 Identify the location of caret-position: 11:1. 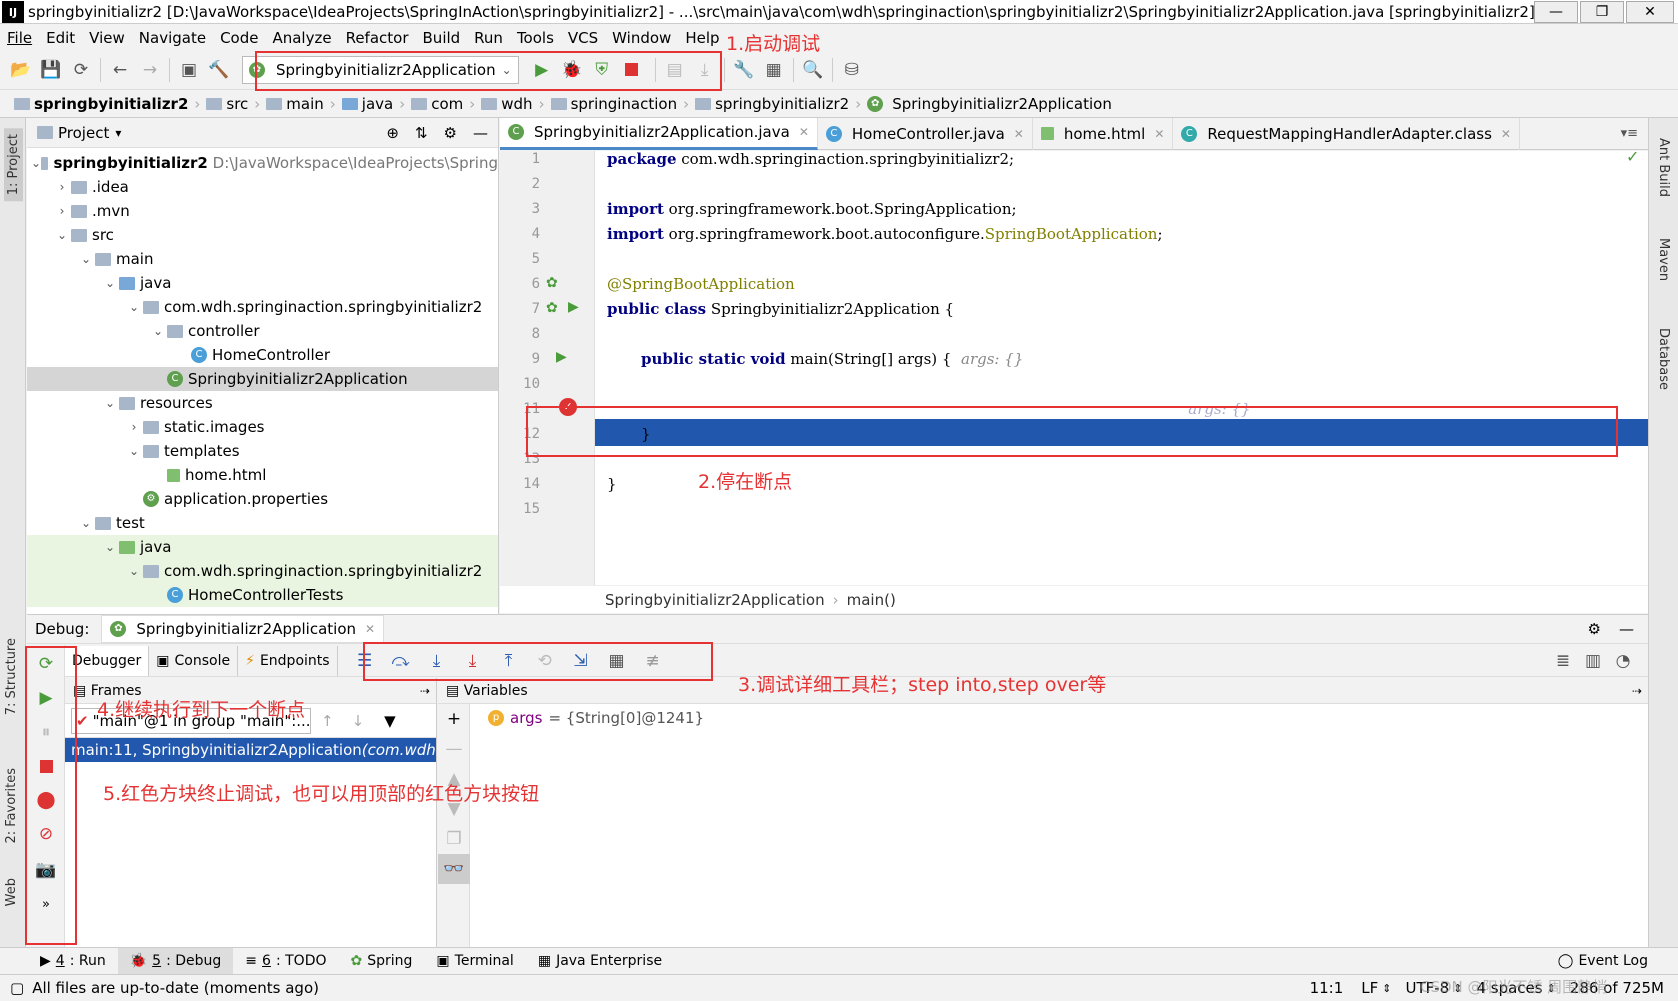
(1327, 988).